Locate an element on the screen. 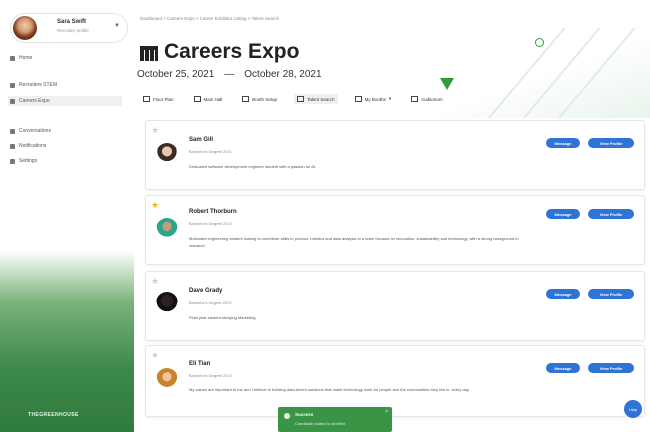 The height and width of the screenshot is (432, 650). brand-logo: THEGREENHOUSE is located at coordinates (53, 415).